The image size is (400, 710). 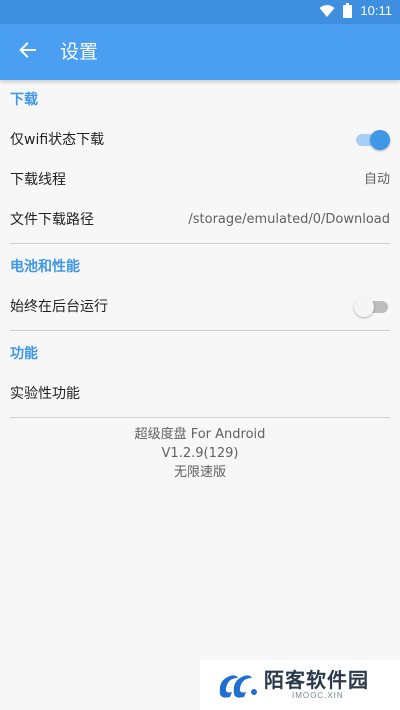 I want to click on wifi-only-toggle, so click(x=372, y=140).